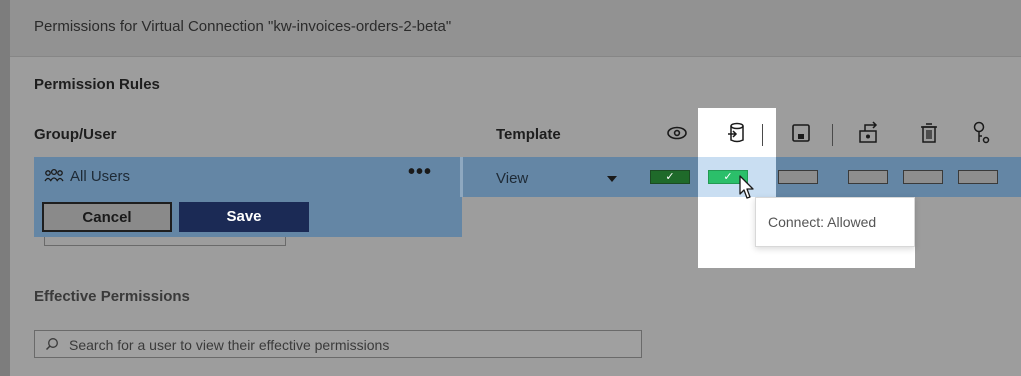  Describe the element at coordinates (244, 217) in the screenshot. I see `save-button: Save` at that location.